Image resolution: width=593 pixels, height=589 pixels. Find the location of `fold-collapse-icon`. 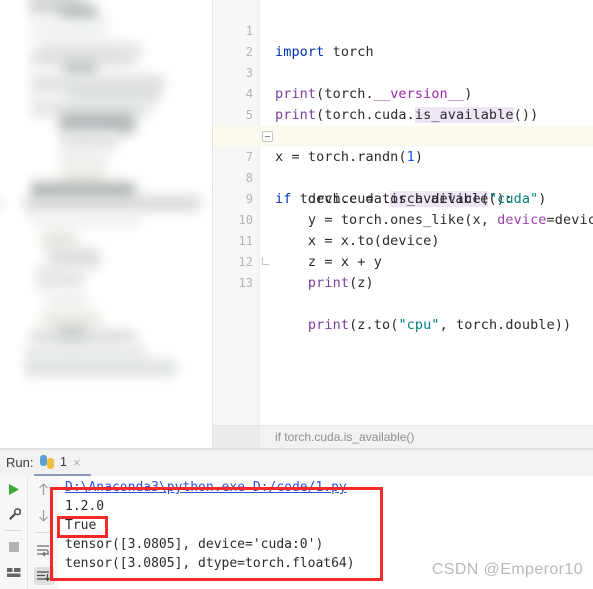

fold-collapse-icon is located at coordinates (267, 136).